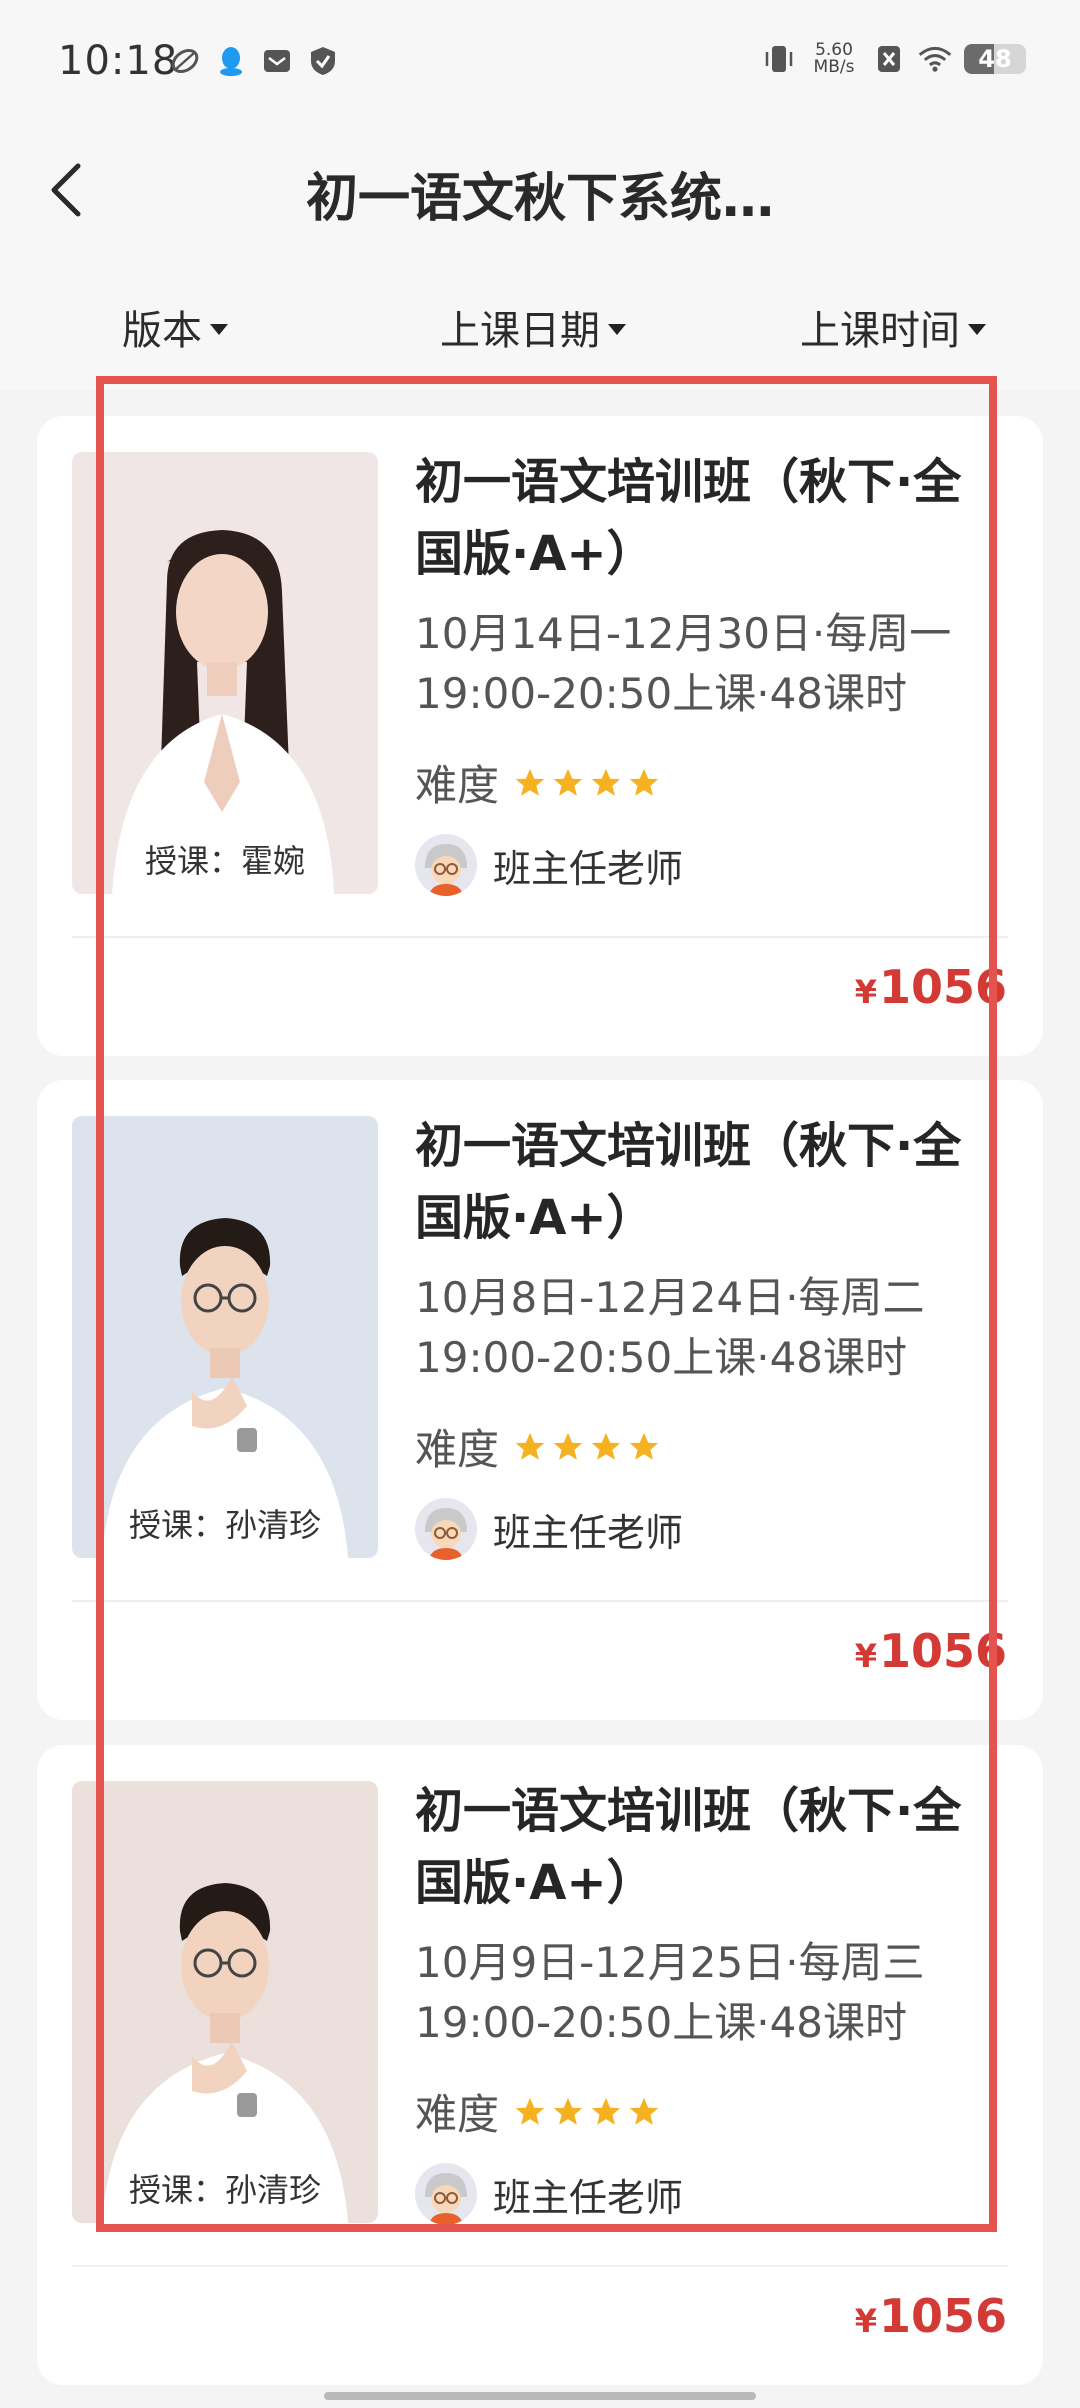 This screenshot has width=1080, height=2408. Describe the element at coordinates (935, 59) in the screenshot. I see `wifi-icon` at that location.